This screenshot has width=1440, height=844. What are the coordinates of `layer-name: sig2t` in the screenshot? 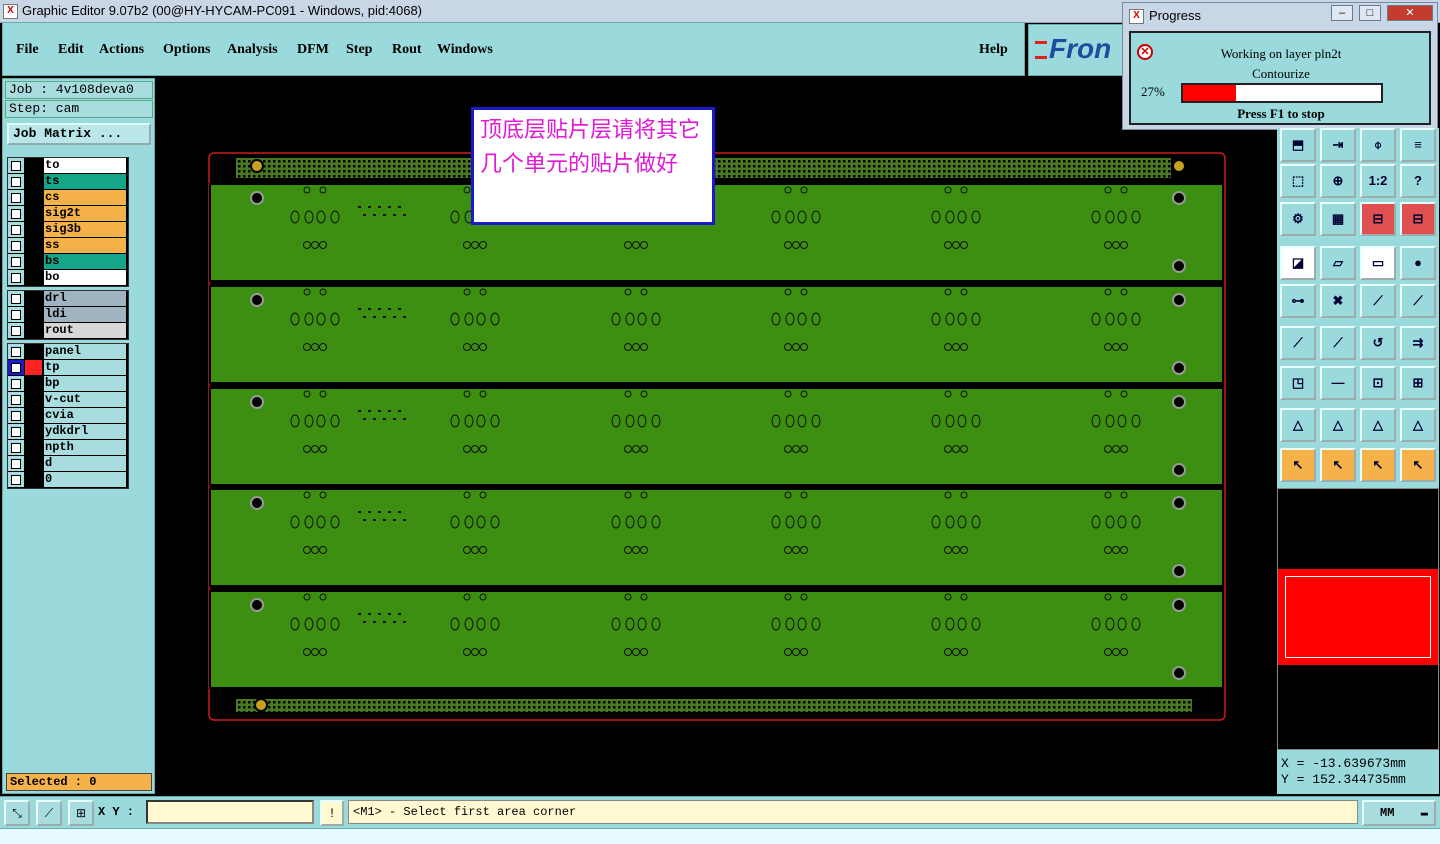 It's located at (85, 213).